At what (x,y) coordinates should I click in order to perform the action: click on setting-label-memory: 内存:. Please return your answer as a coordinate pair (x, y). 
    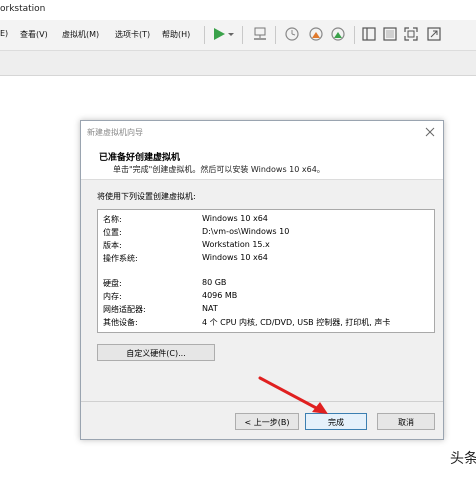
    Looking at the image, I should click on (112, 296).